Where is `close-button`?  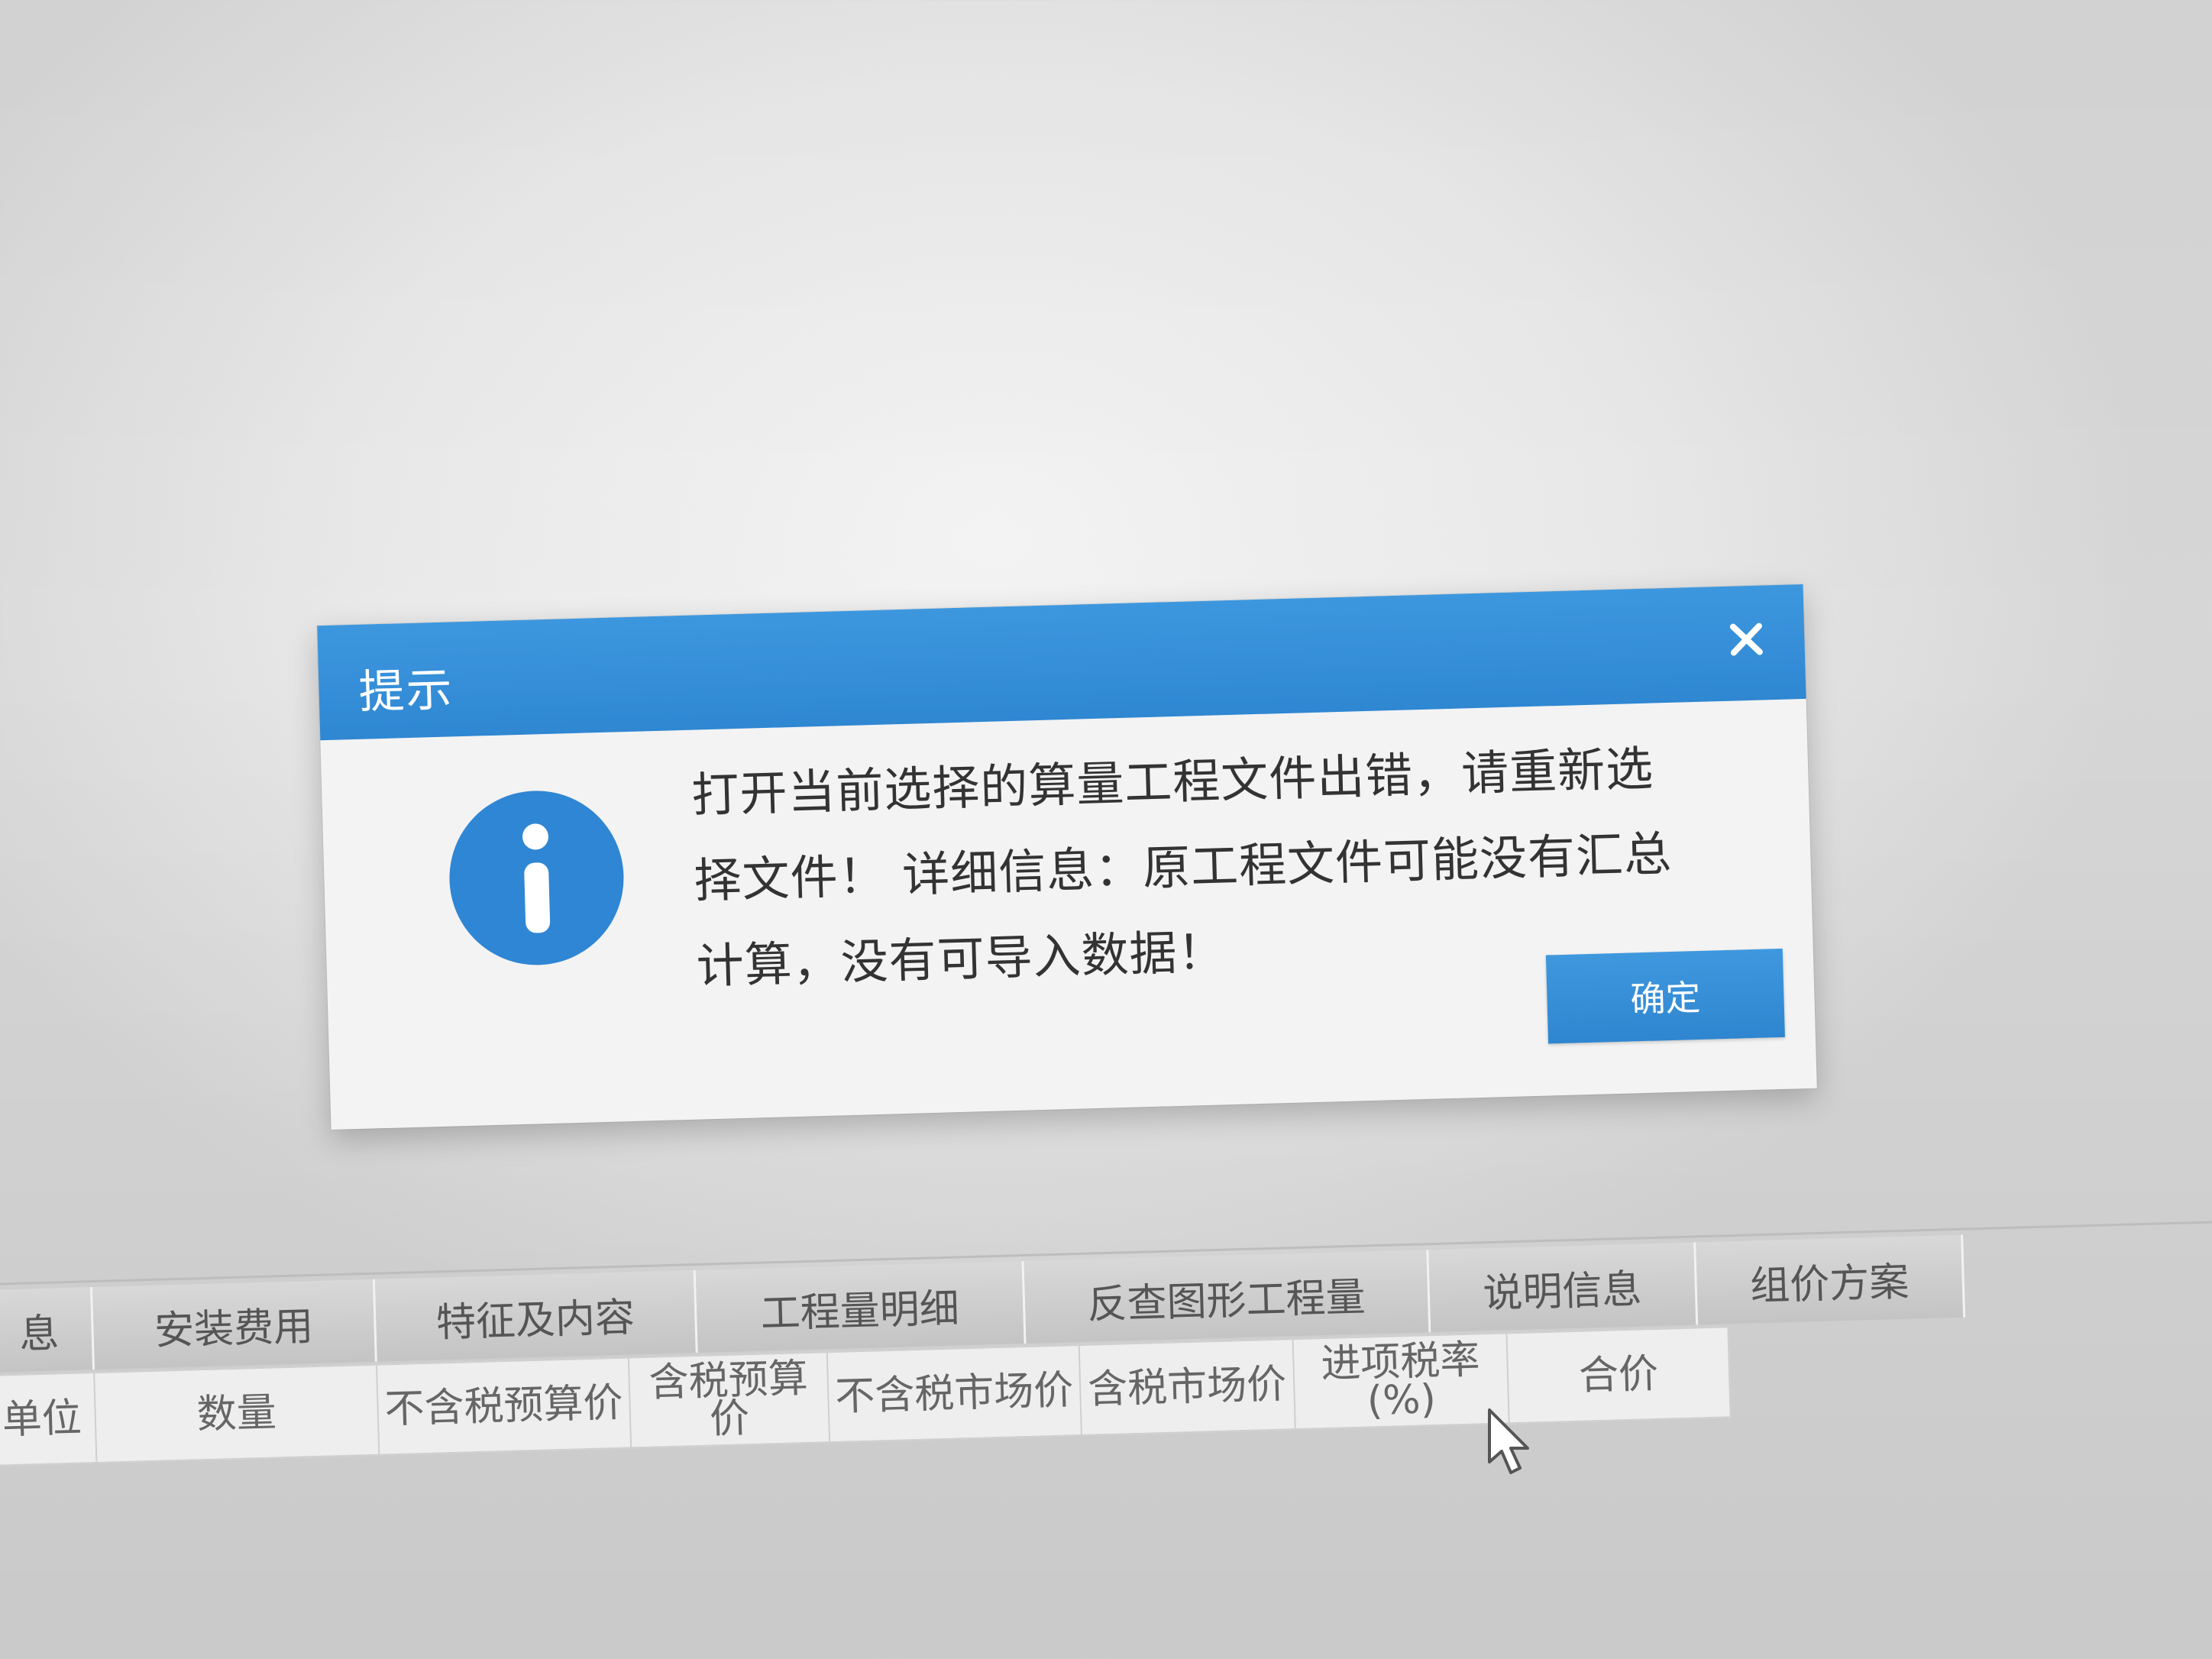 close-button is located at coordinates (1746, 639).